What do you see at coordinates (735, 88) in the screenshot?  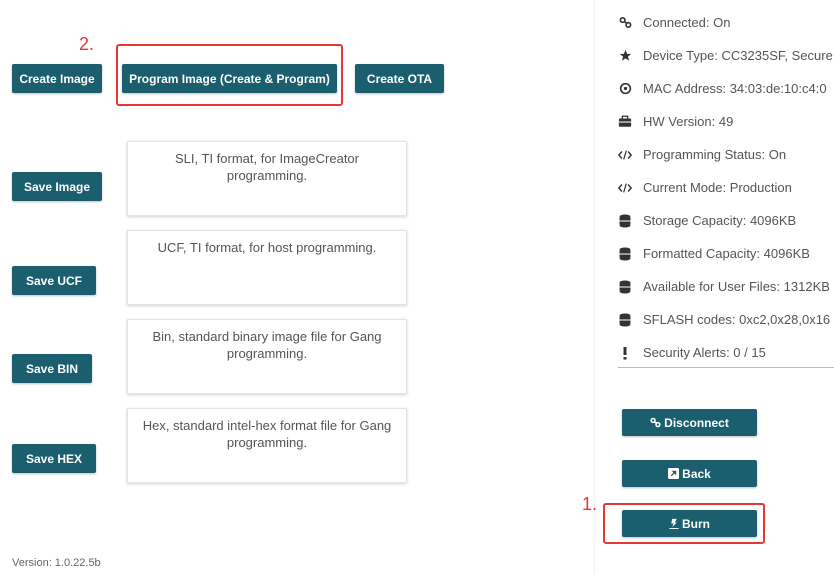 I see `info-mac-address-text: MAC Address: 34:03:de:10:c4:0` at bounding box center [735, 88].